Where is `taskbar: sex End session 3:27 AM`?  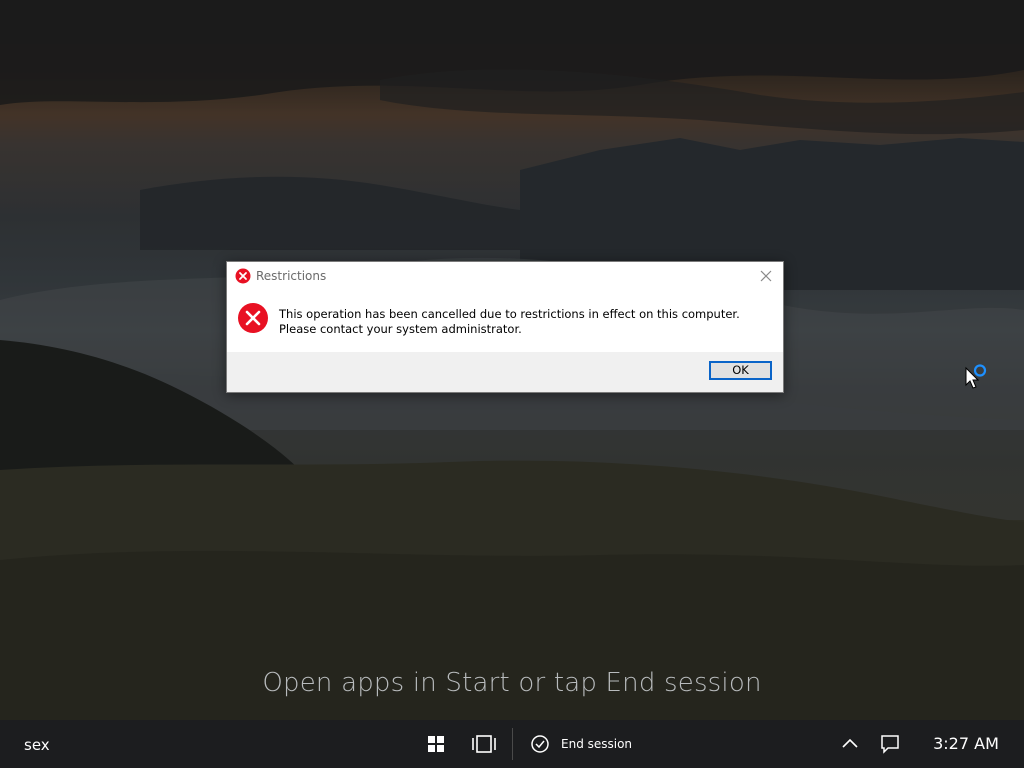 taskbar: sex End session 3:27 AM is located at coordinates (512, 744).